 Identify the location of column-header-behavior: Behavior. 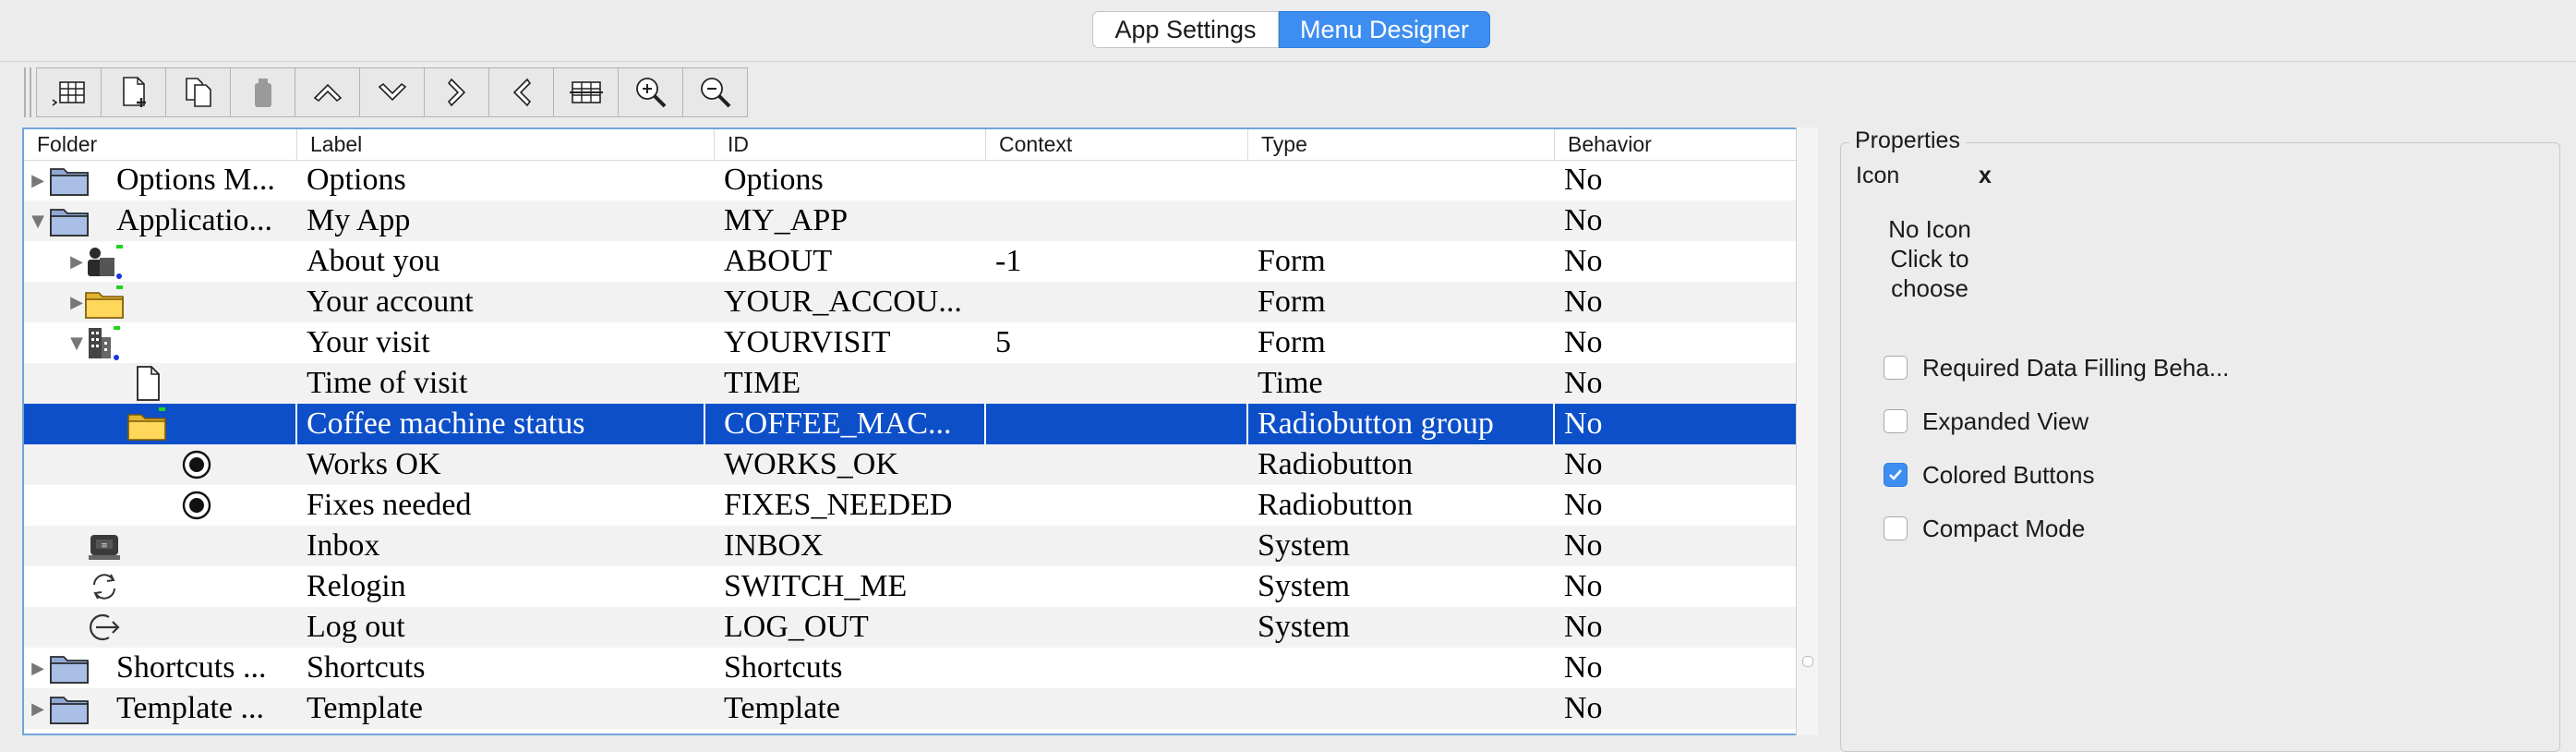
(1685, 144).